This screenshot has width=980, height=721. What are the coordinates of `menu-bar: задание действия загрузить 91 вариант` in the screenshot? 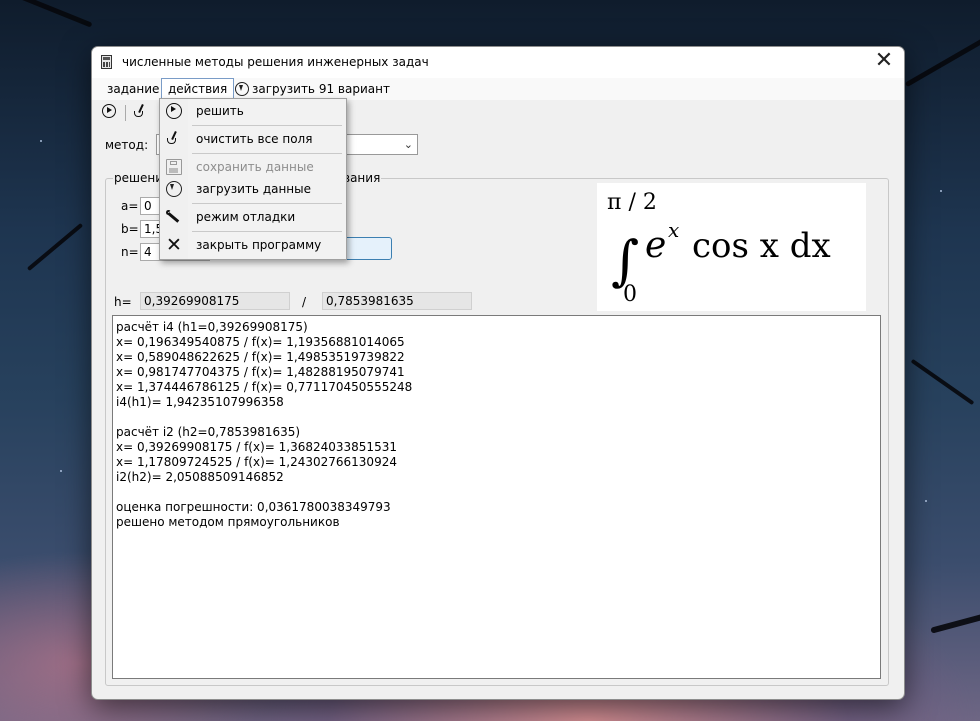 It's located at (498, 89).